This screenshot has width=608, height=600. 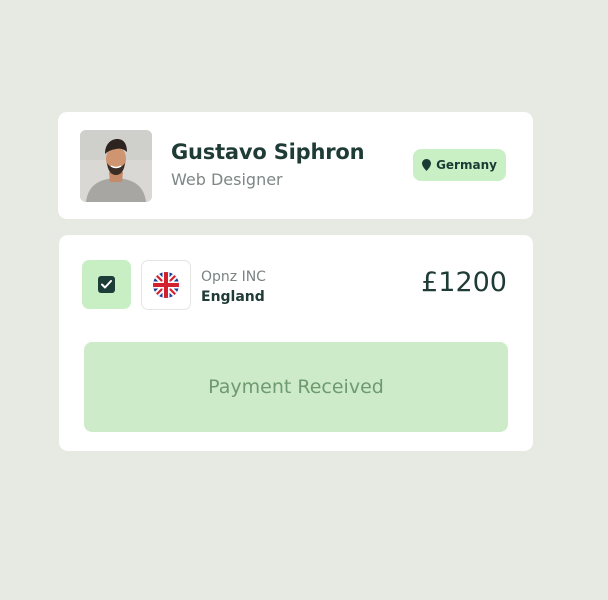 I want to click on payment-checkbox, so click(x=106, y=284).